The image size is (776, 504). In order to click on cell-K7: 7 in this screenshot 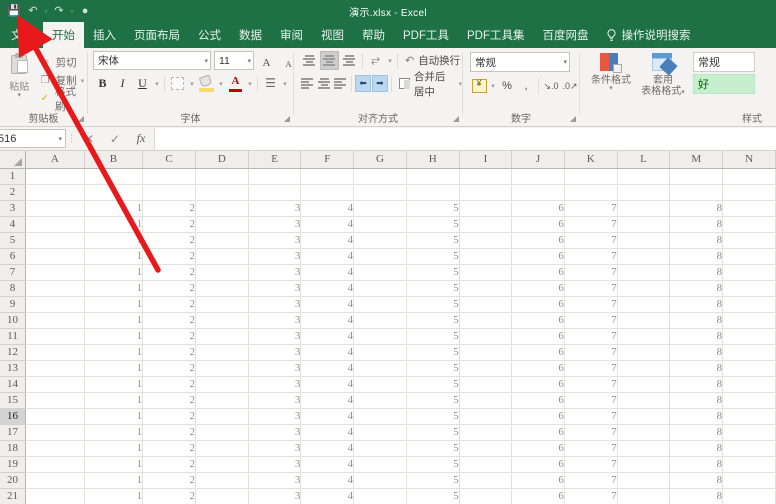, I will do `click(591, 272)`.